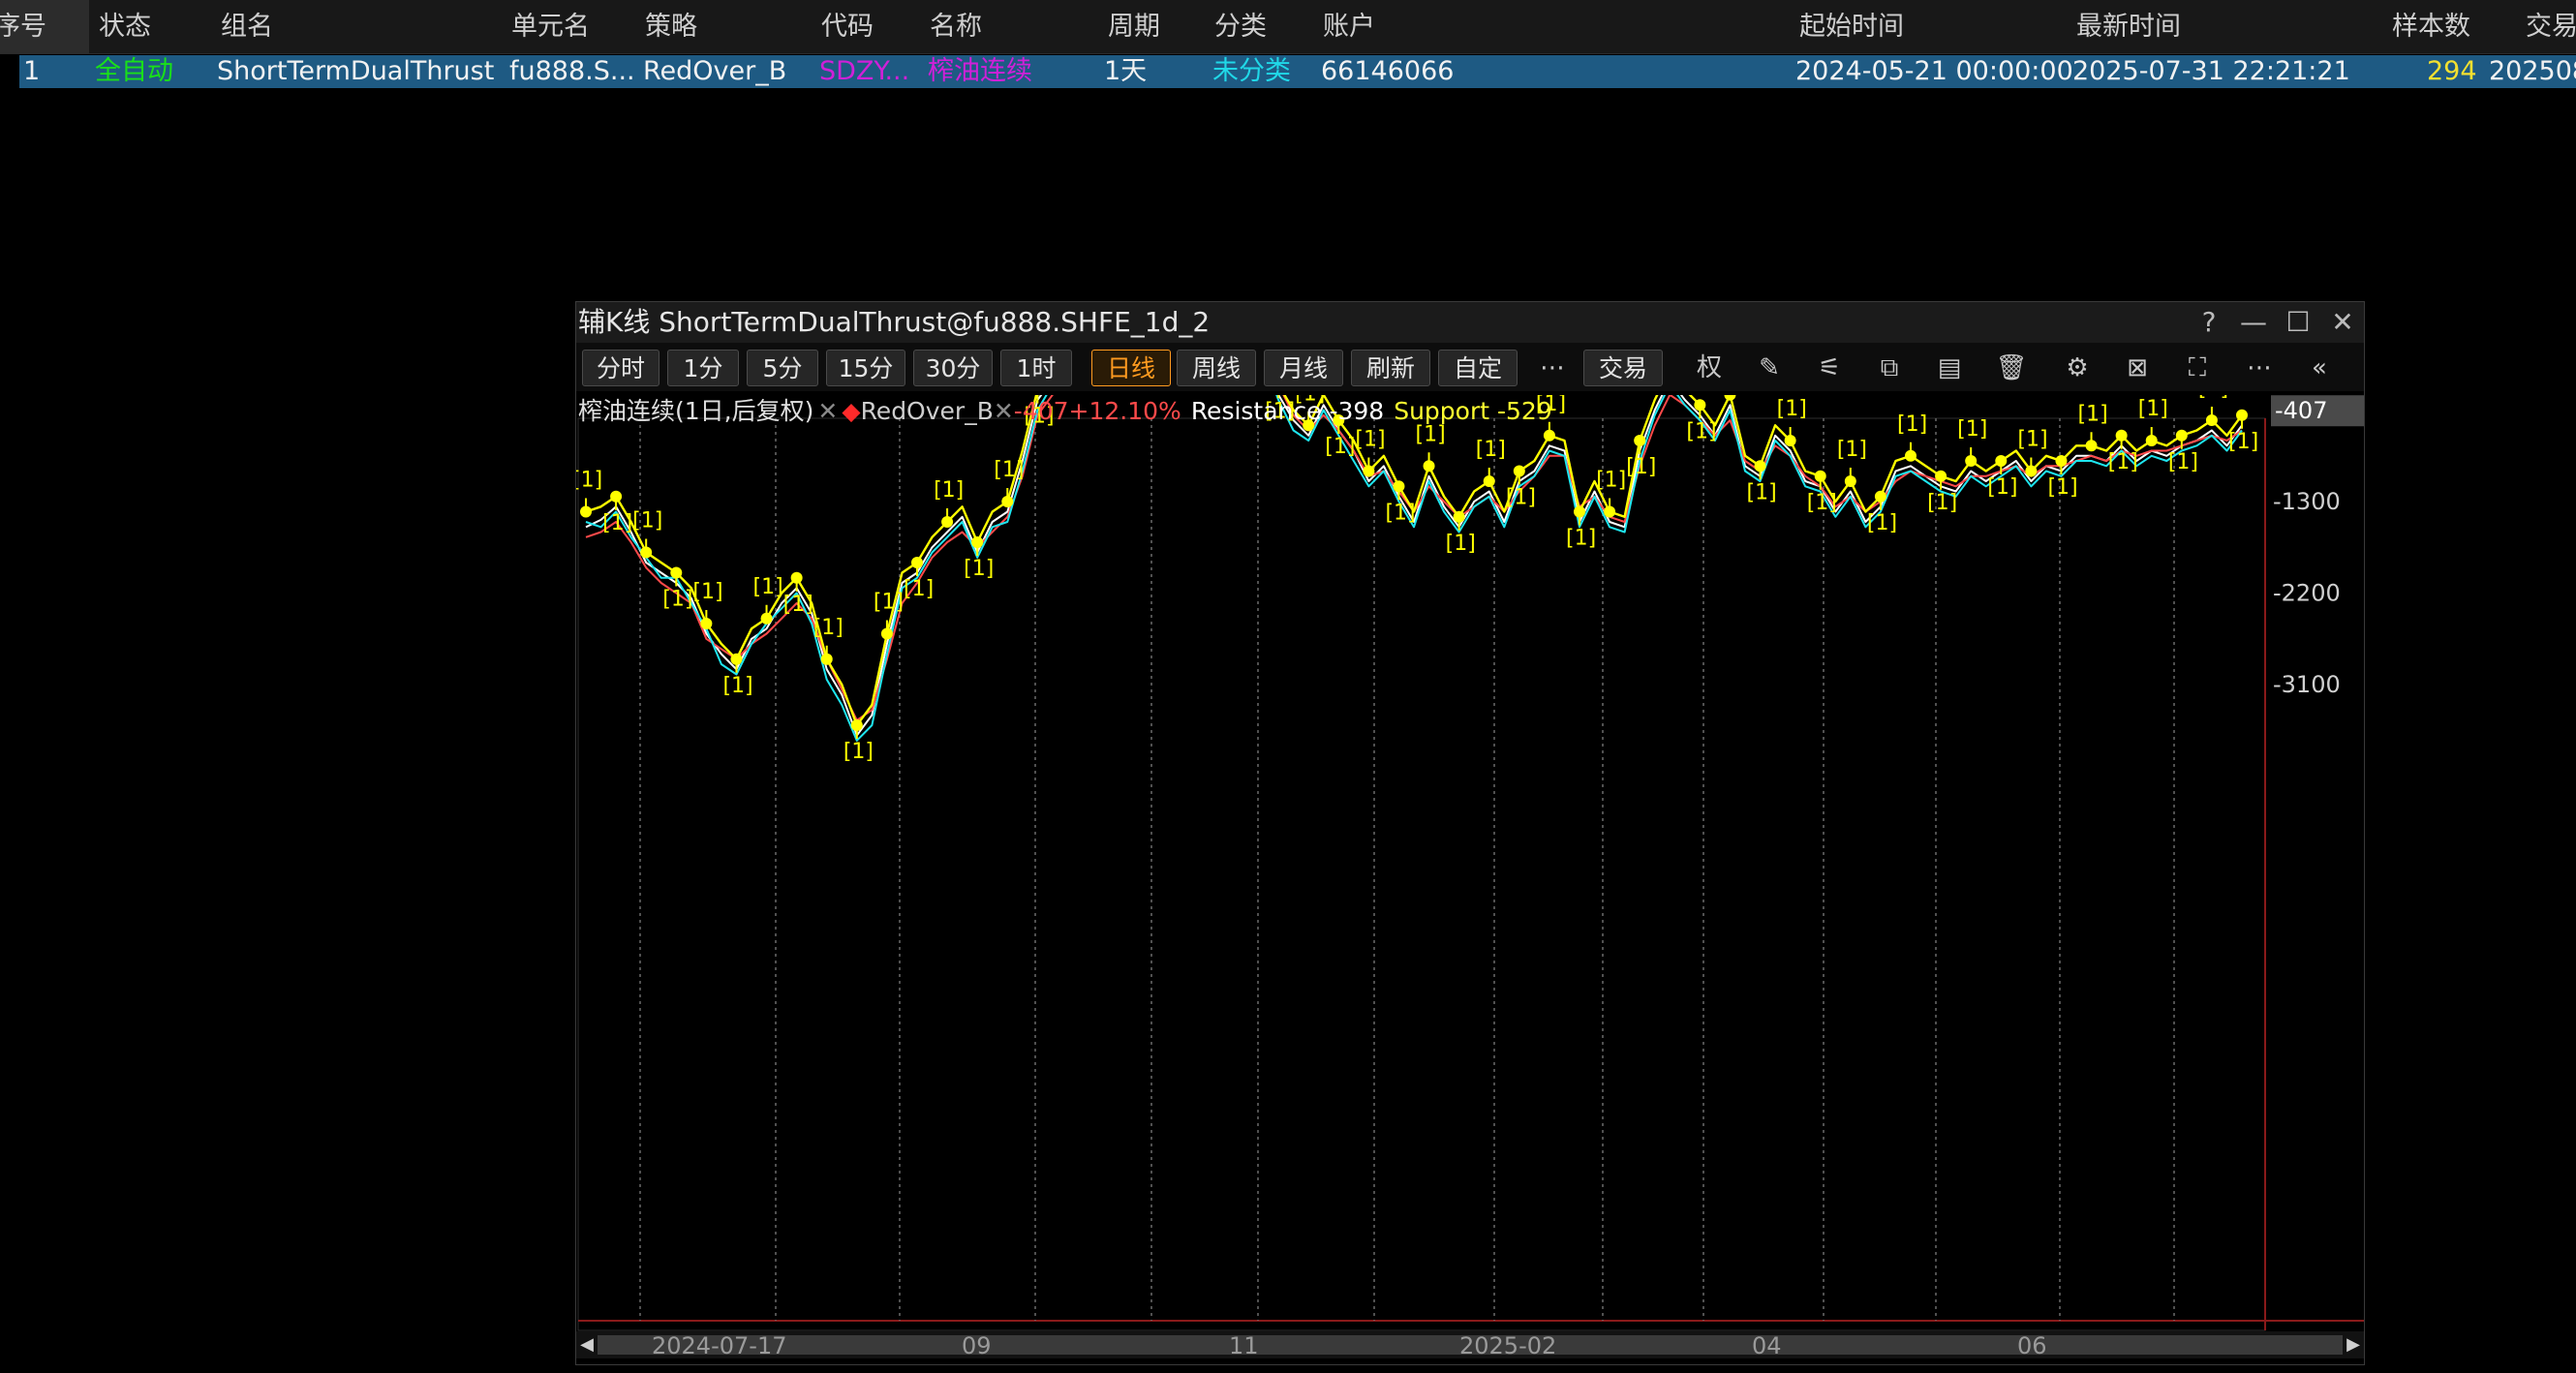  What do you see at coordinates (847, 26) in the screenshot?
I see `col-code: 代码` at bounding box center [847, 26].